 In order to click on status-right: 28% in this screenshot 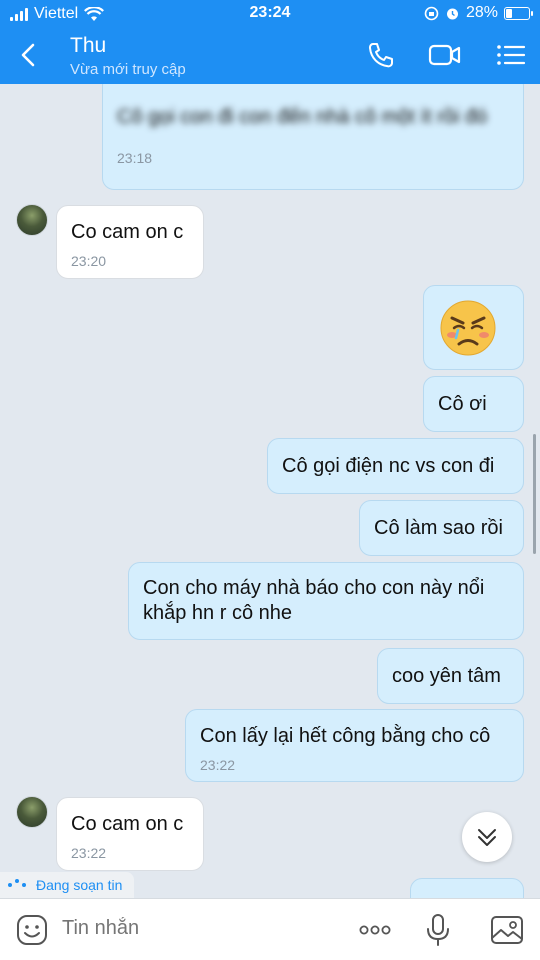, I will do `click(478, 13)`.